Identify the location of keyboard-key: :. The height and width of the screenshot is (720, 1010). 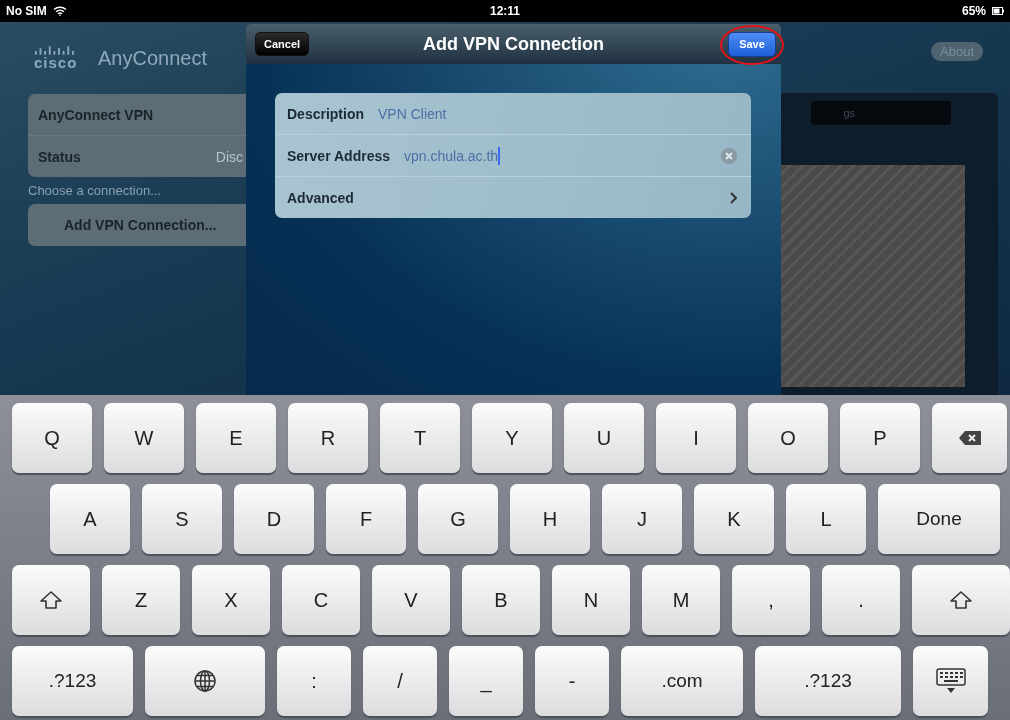
(314, 681).